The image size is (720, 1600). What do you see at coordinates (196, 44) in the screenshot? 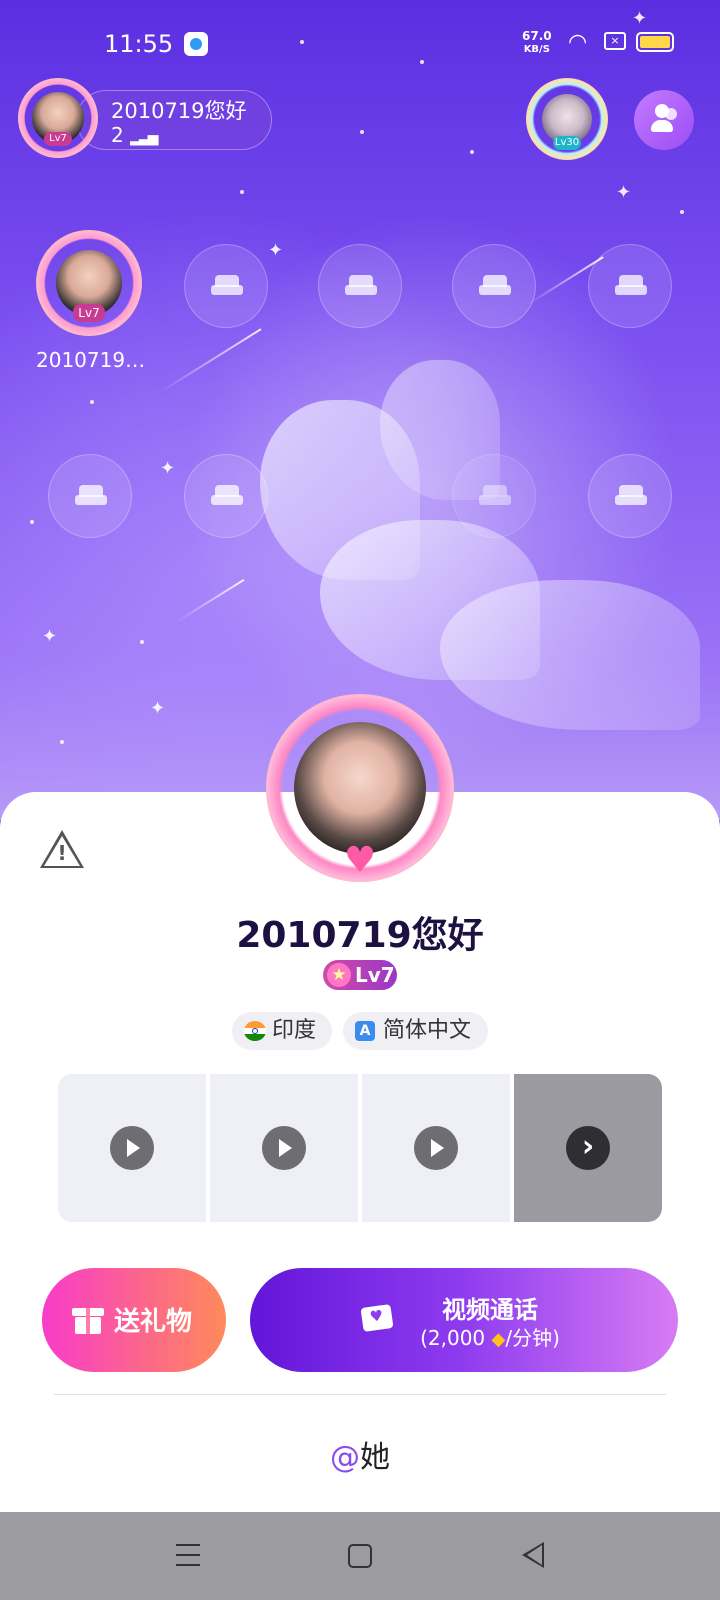
I see `app-notification-icon` at bounding box center [196, 44].